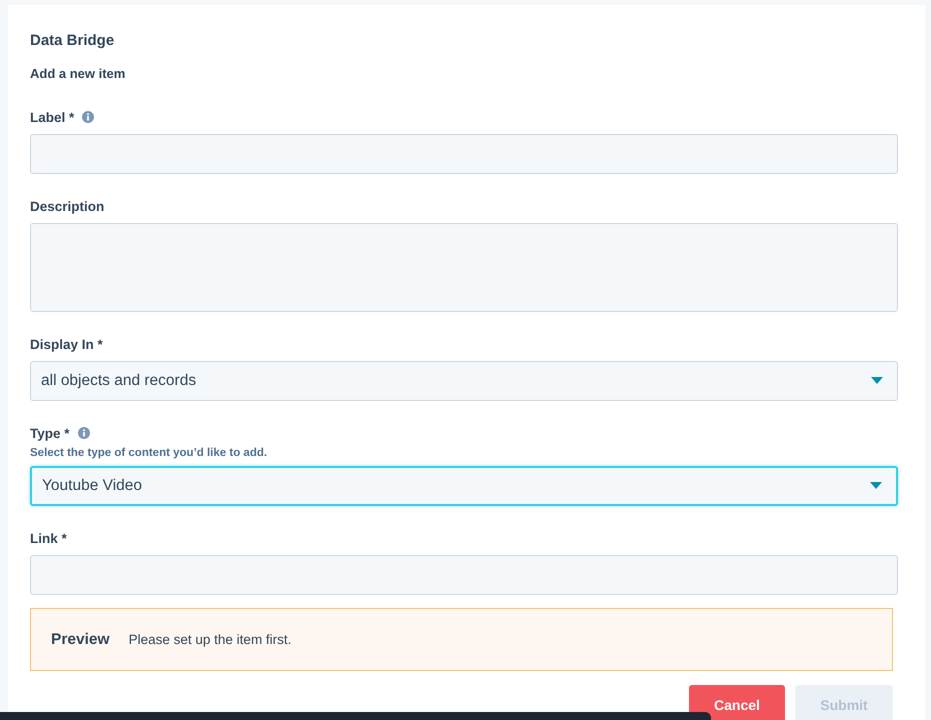 The image size is (931, 720). I want to click on preview-title: Preview, so click(80, 639).